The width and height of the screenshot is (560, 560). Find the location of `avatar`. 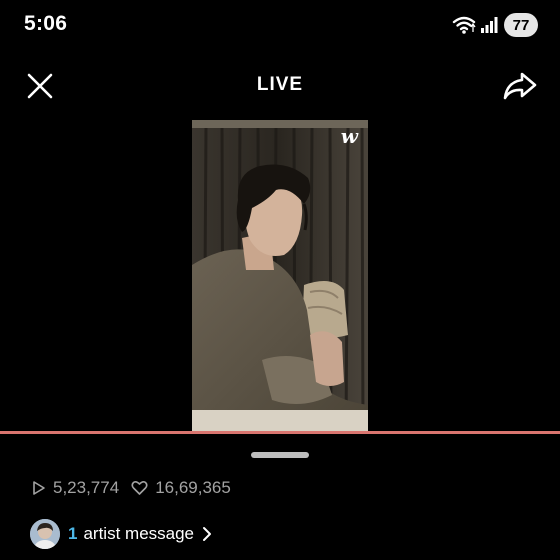

avatar is located at coordinates (45, 534).